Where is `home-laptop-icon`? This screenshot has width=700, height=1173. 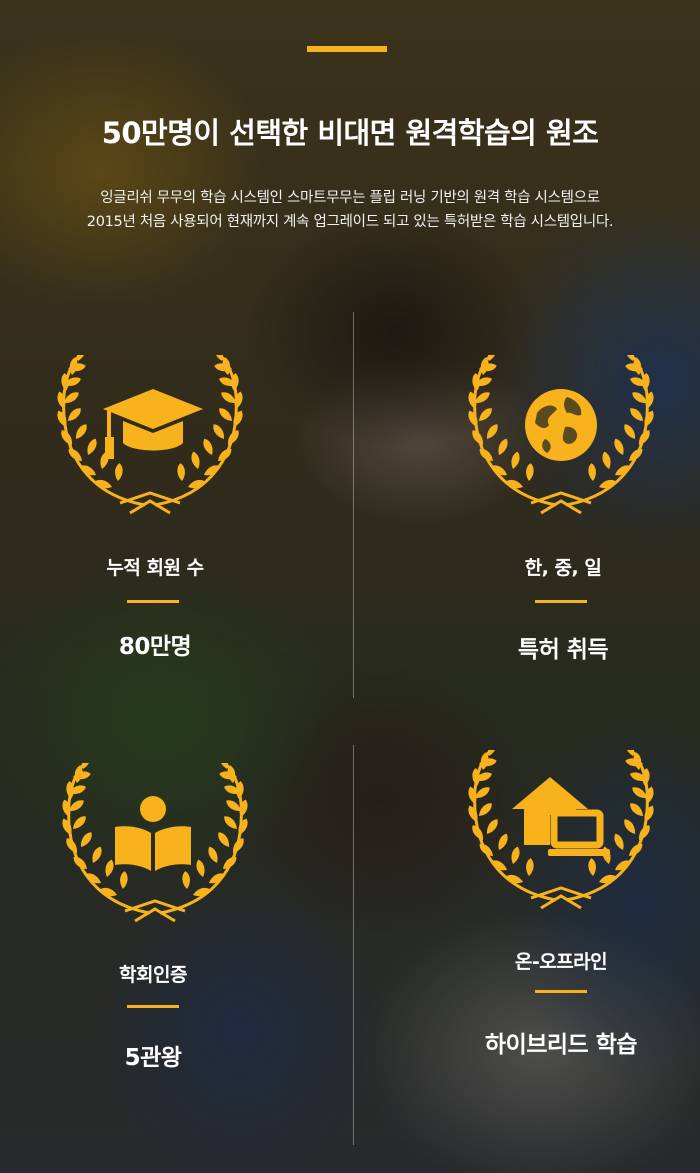 home-laptop-icon is located at coordinates (561, 816).